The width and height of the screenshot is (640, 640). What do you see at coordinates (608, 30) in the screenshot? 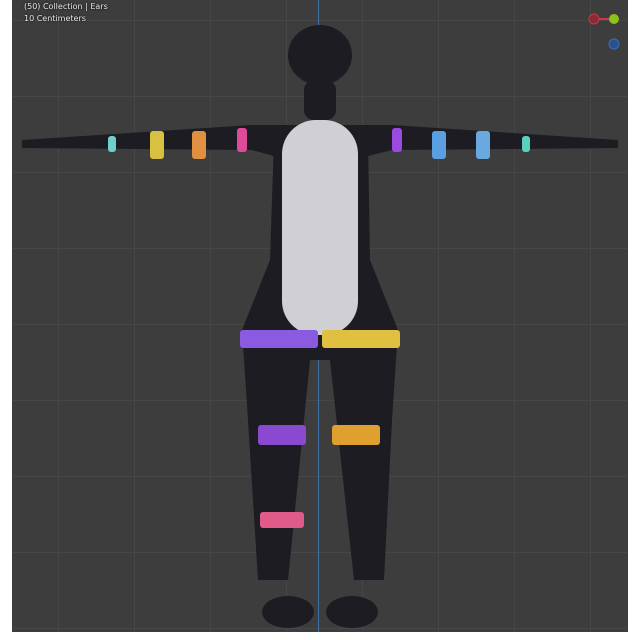
I see `navigation-gizmo` at bounding box center [608, 30].